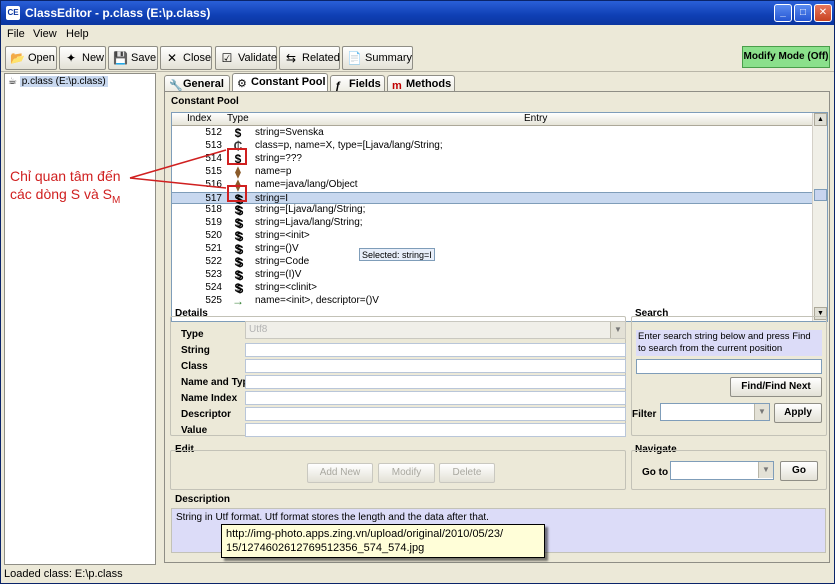 The image size is (835, 584). I want to click on scroll-up-icon: ▲, so click(820, 119).